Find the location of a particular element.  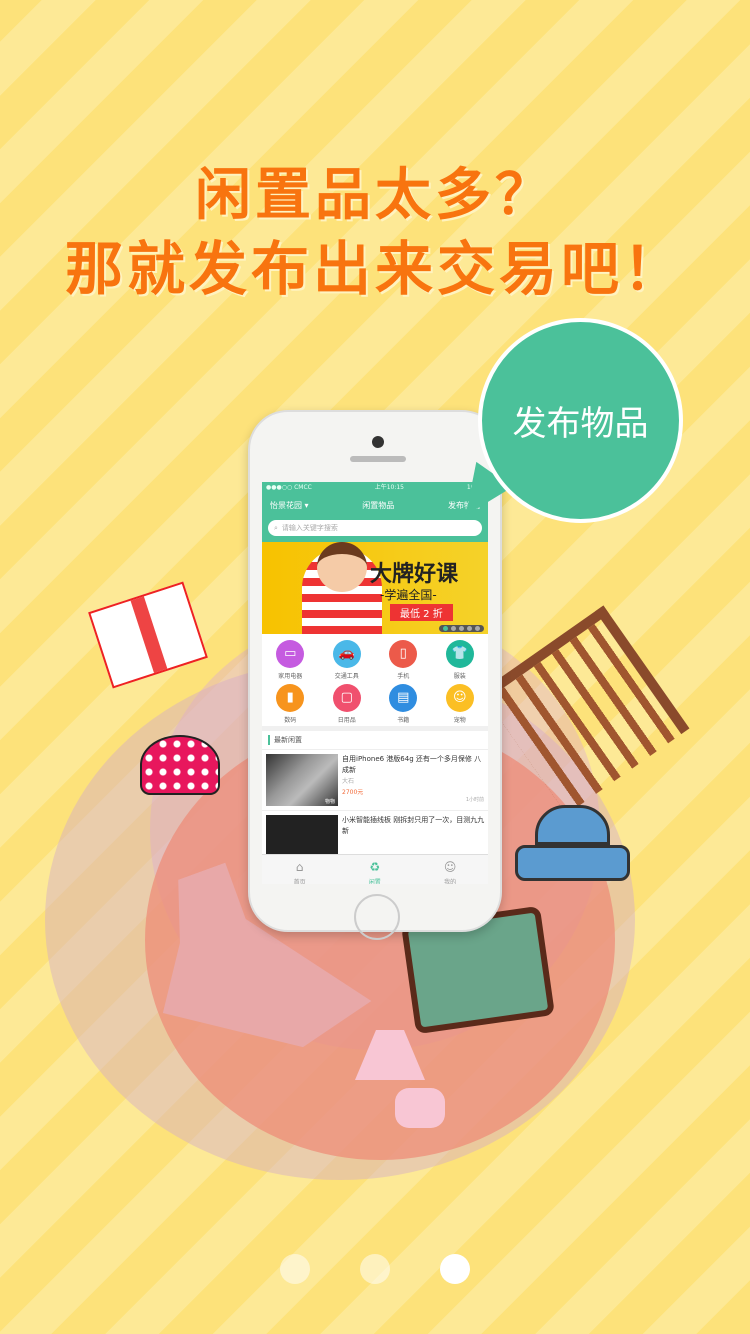

item-tag: 物物 is located at coordinates (329, 802).